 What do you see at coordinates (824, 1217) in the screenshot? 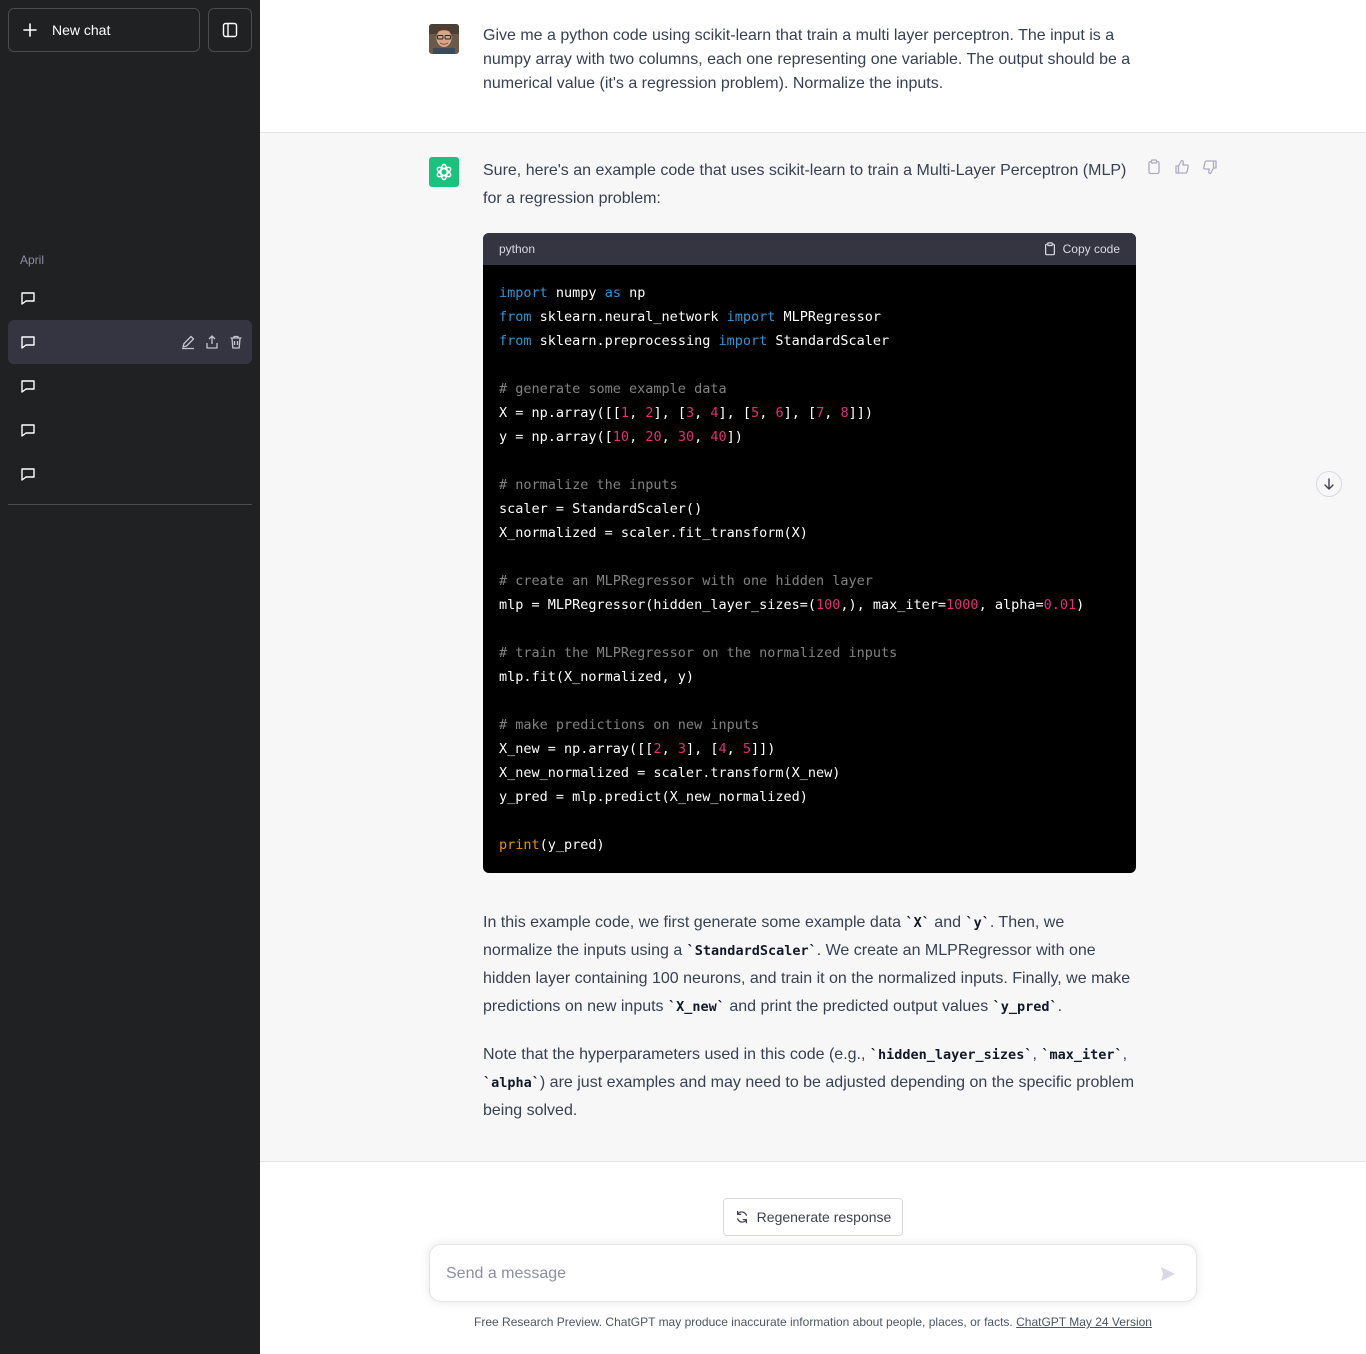
I see `regenerate-label: Regenerate response` at bounding box center [824, 1217].